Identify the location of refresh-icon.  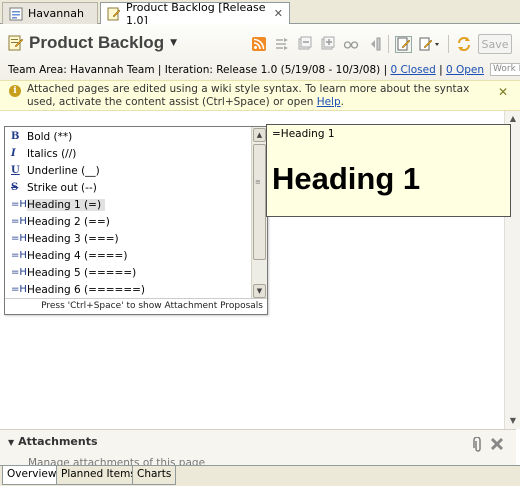
(463, 44).